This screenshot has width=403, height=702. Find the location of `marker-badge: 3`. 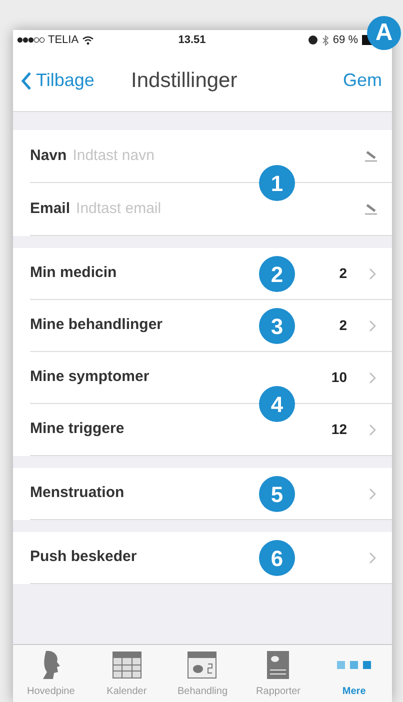

marker-badge: 3 is located at coordinates (277, 326).